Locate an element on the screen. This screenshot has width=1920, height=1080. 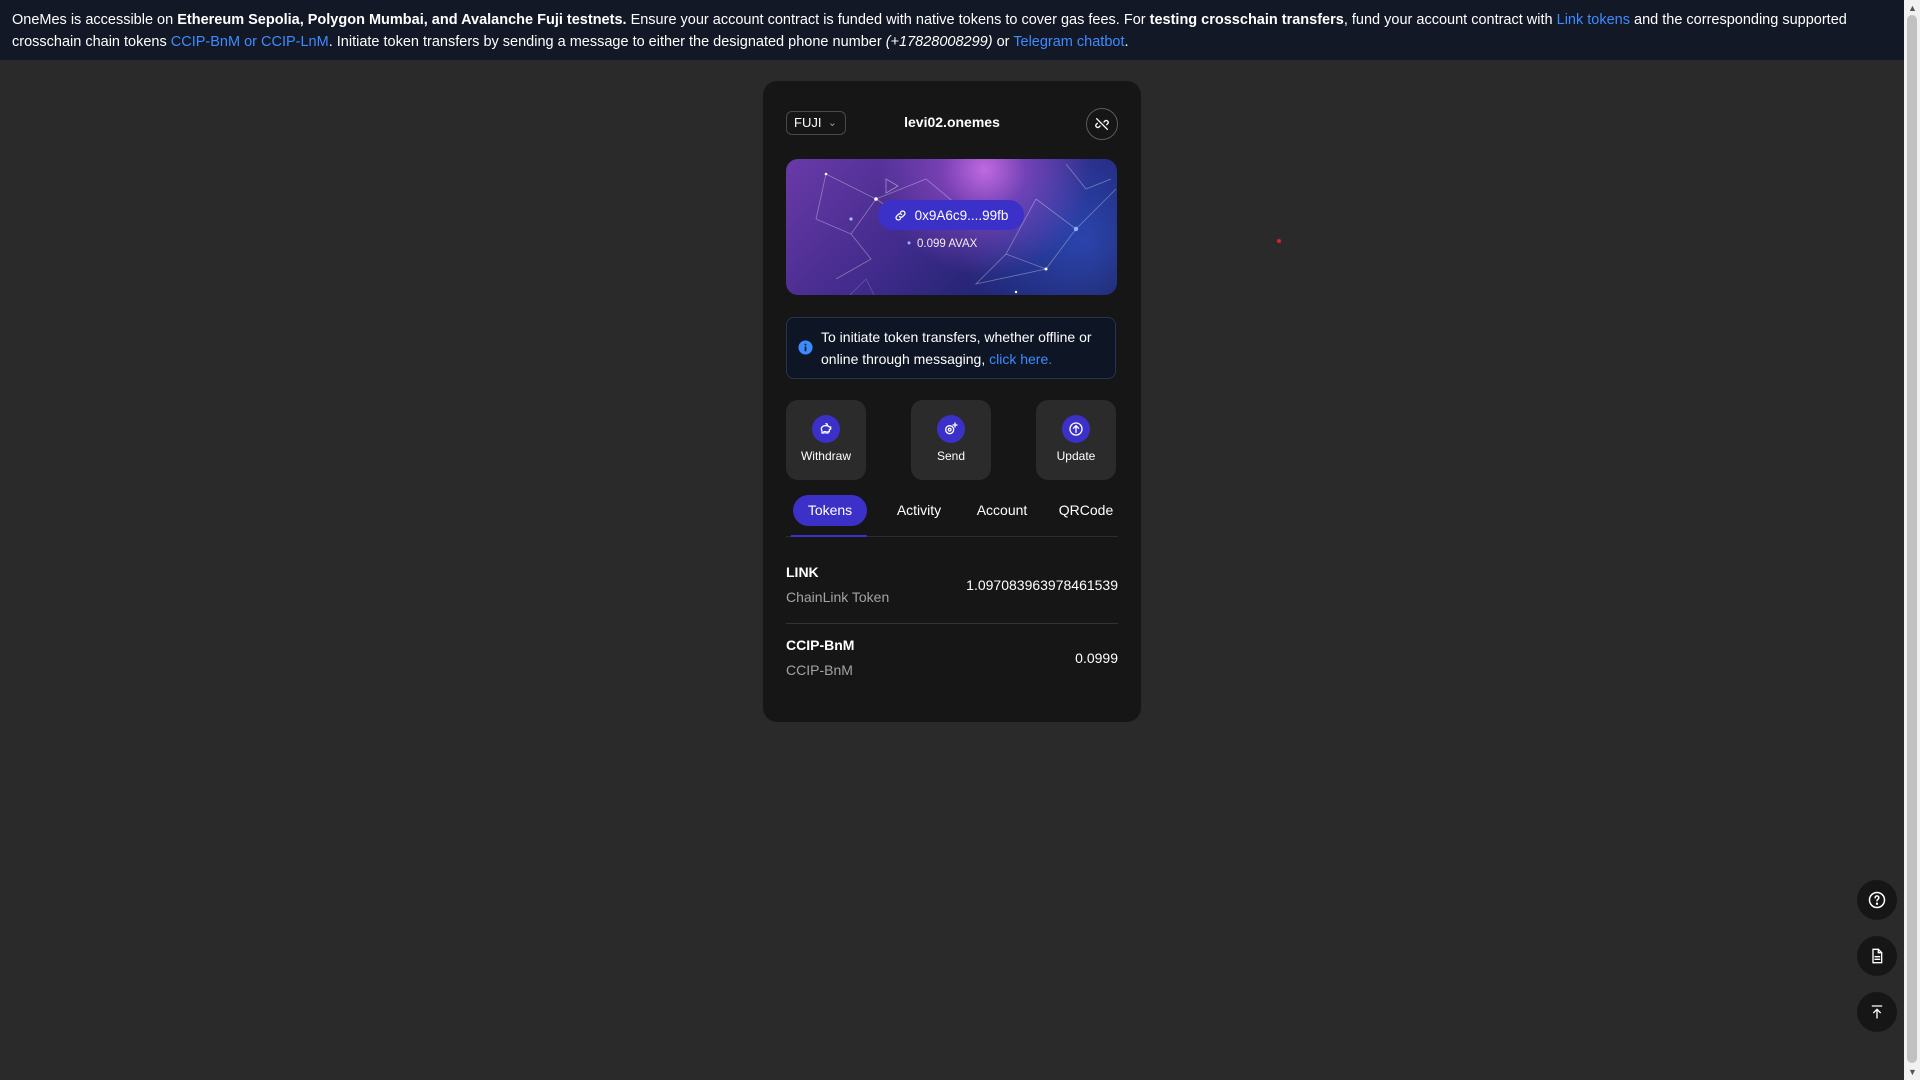
send-label: Send is located at coordinates (951, 456).